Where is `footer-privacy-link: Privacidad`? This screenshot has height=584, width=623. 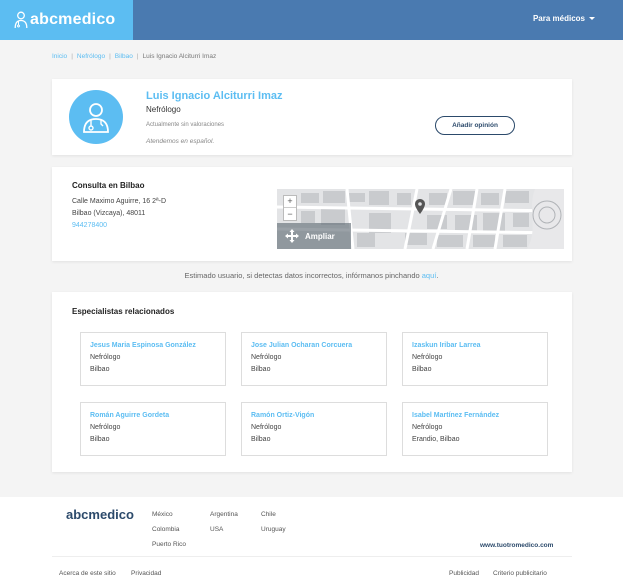
footer-privacy-link: Privacidad is located at coordinates (146, 573).